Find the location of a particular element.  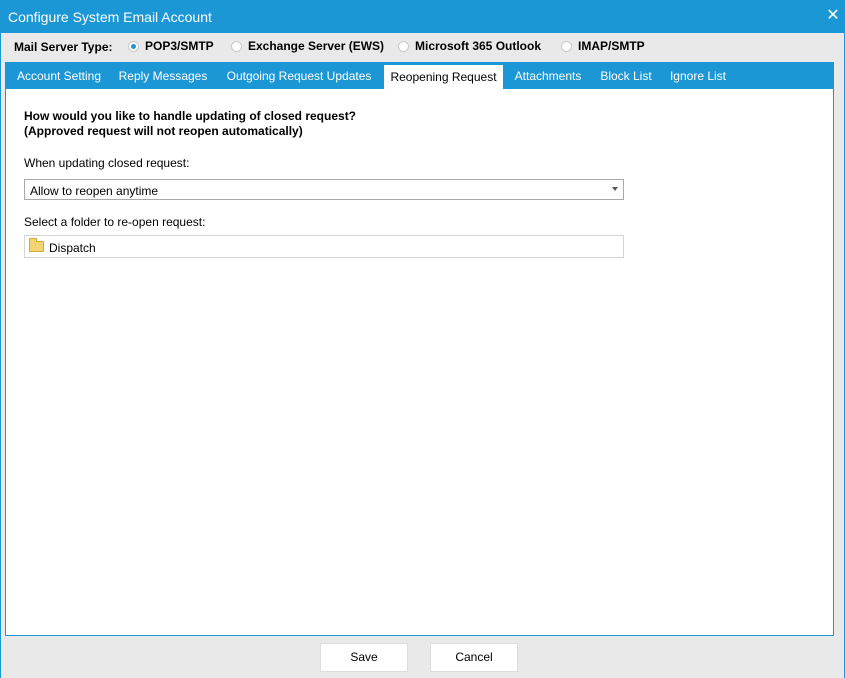

tab-reopening-request: Reopening Request is located at coordinates (443, 77).